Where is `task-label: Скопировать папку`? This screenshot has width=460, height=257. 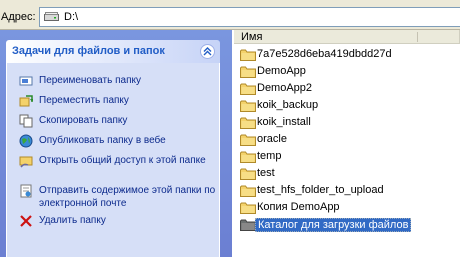
task-label: Скопировать папку is located at coordinates (83, 120).